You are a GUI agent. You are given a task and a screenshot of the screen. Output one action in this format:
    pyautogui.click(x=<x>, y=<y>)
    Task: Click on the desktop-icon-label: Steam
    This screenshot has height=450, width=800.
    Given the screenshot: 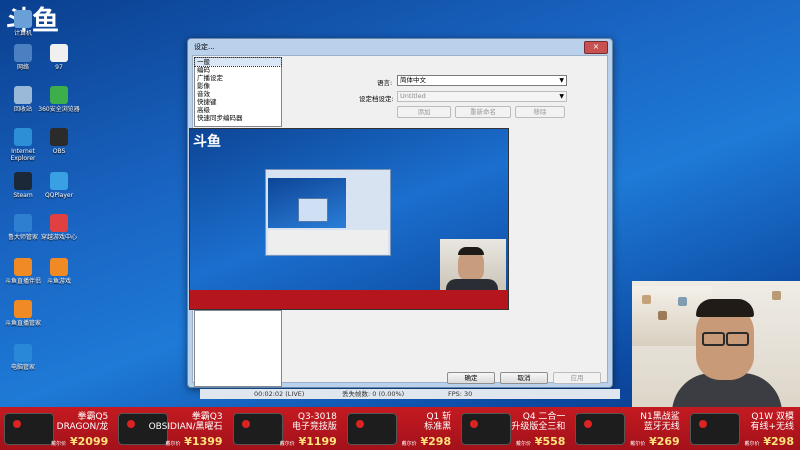 What is the action you would take?
    pyautogui.click(x=23, y=195)
    